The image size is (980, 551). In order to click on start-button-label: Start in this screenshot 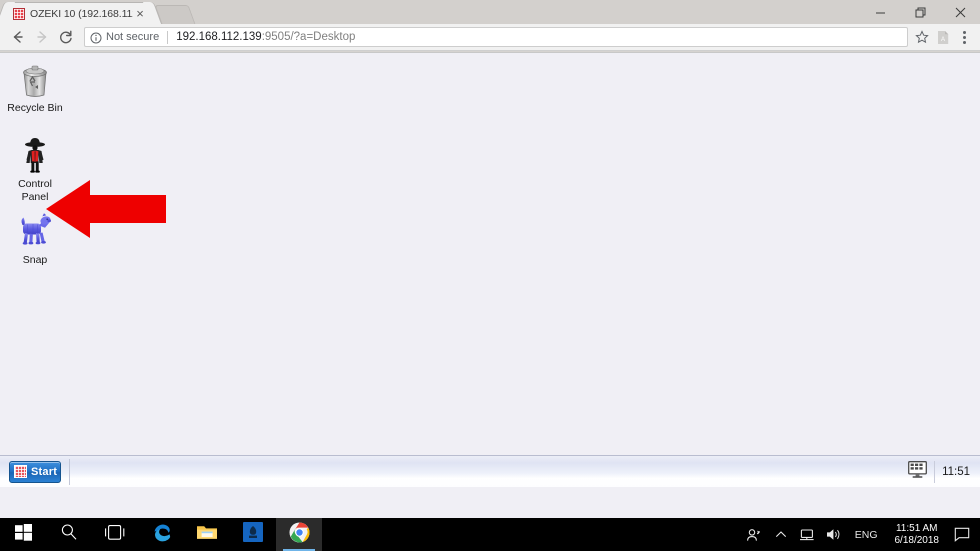, I will do `click(44, 471)`.